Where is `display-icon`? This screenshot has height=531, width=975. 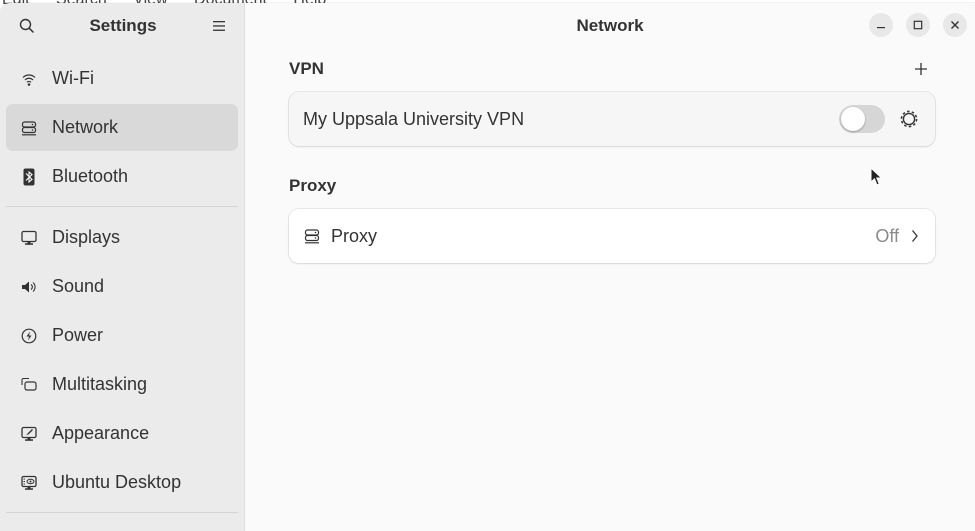 display-icon is located at coordinates (29, 238).